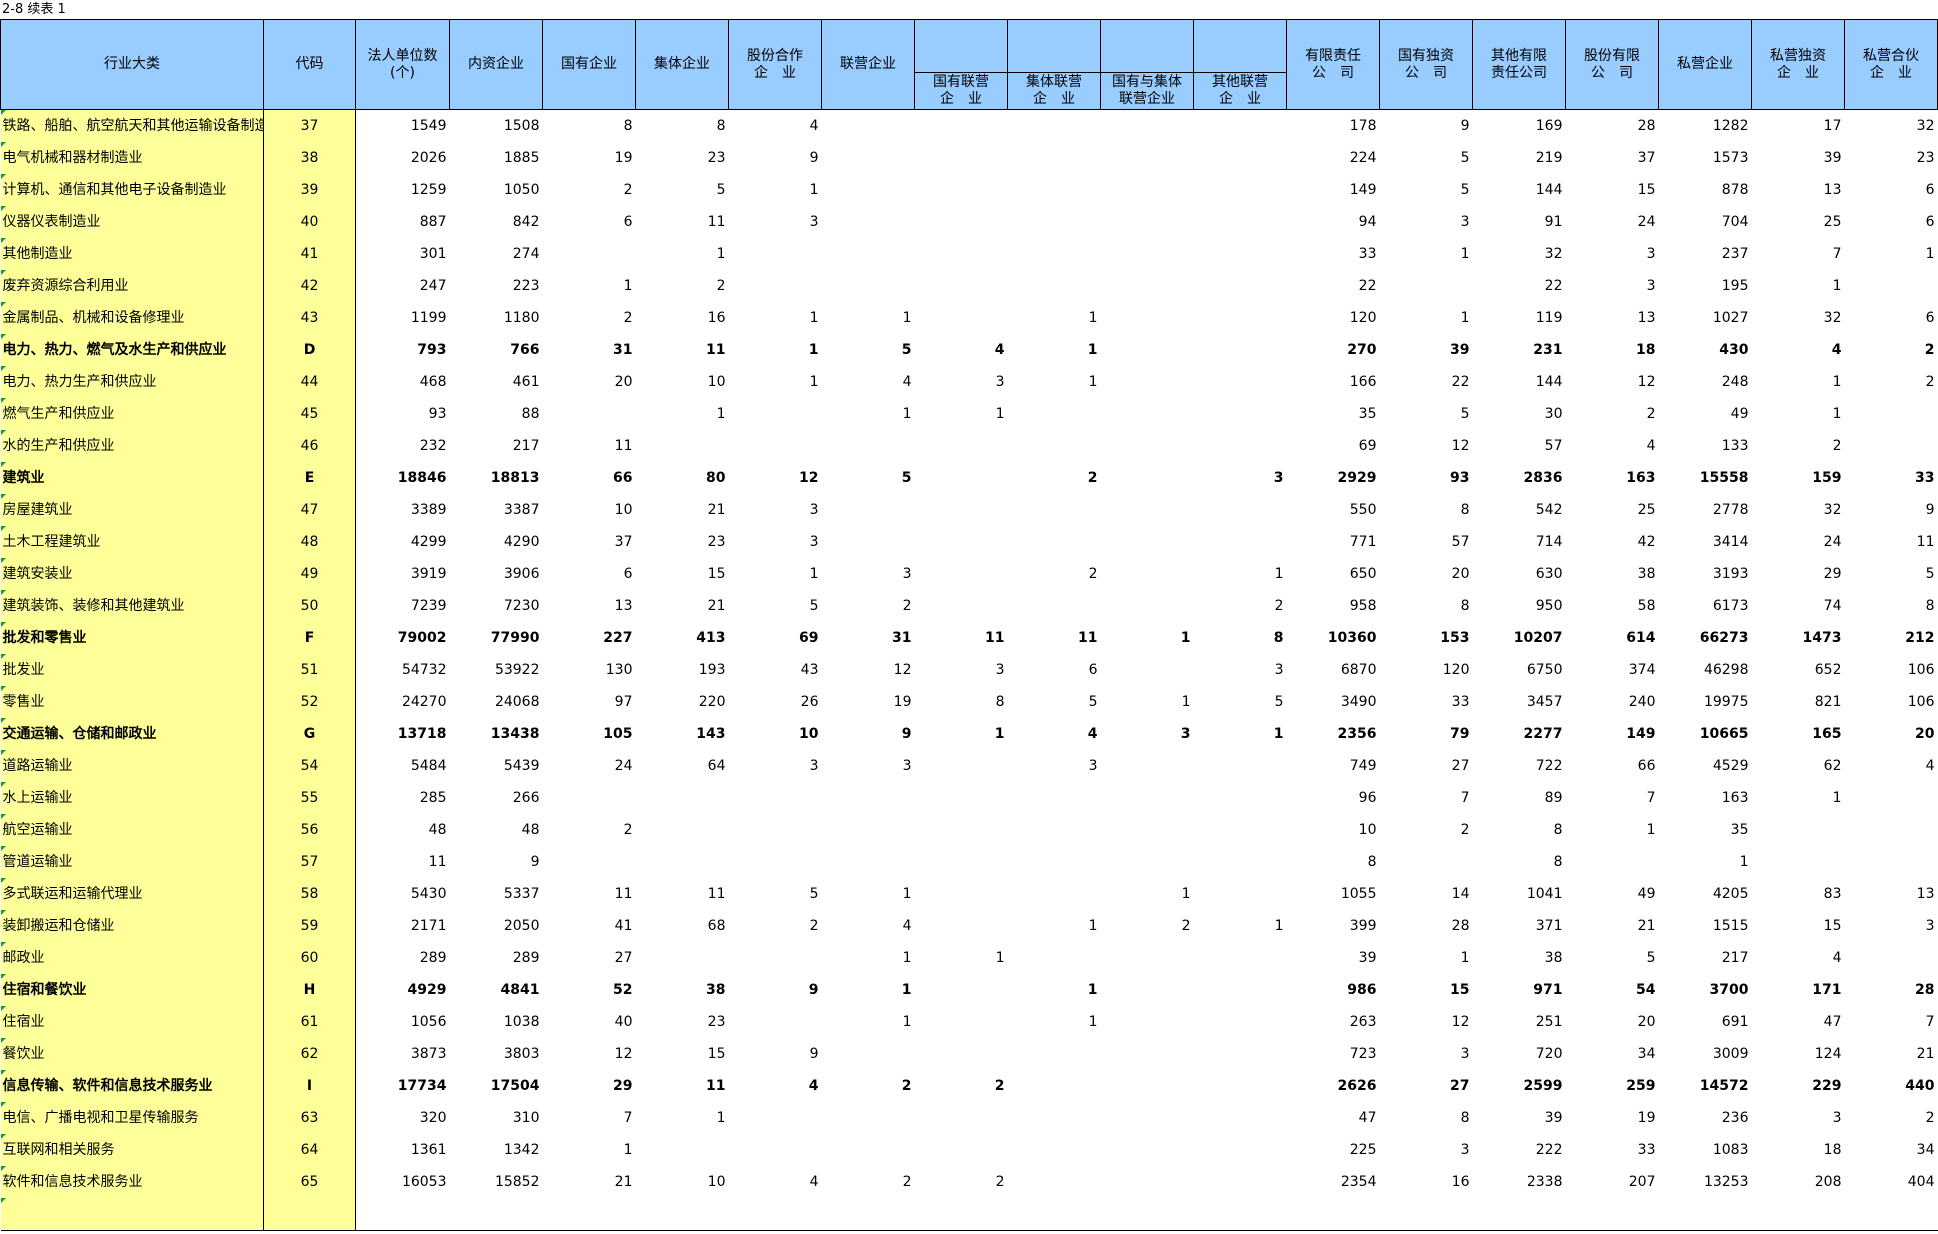 Image resolution: width=1938 pixels, height=1234 pixels. What do you see at coordinates (1519, 1054) in the screenshot?
I see `value-cell: 720` at bounding box center [1519, 1054].